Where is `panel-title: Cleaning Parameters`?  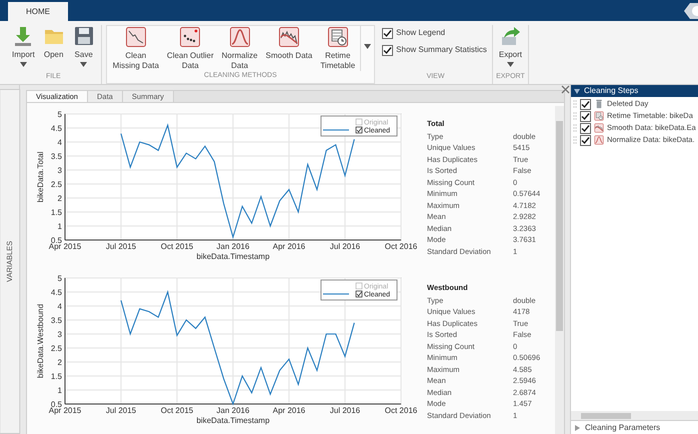
panel-title: Cleaning Parameters is located at coordinates (622, 428).